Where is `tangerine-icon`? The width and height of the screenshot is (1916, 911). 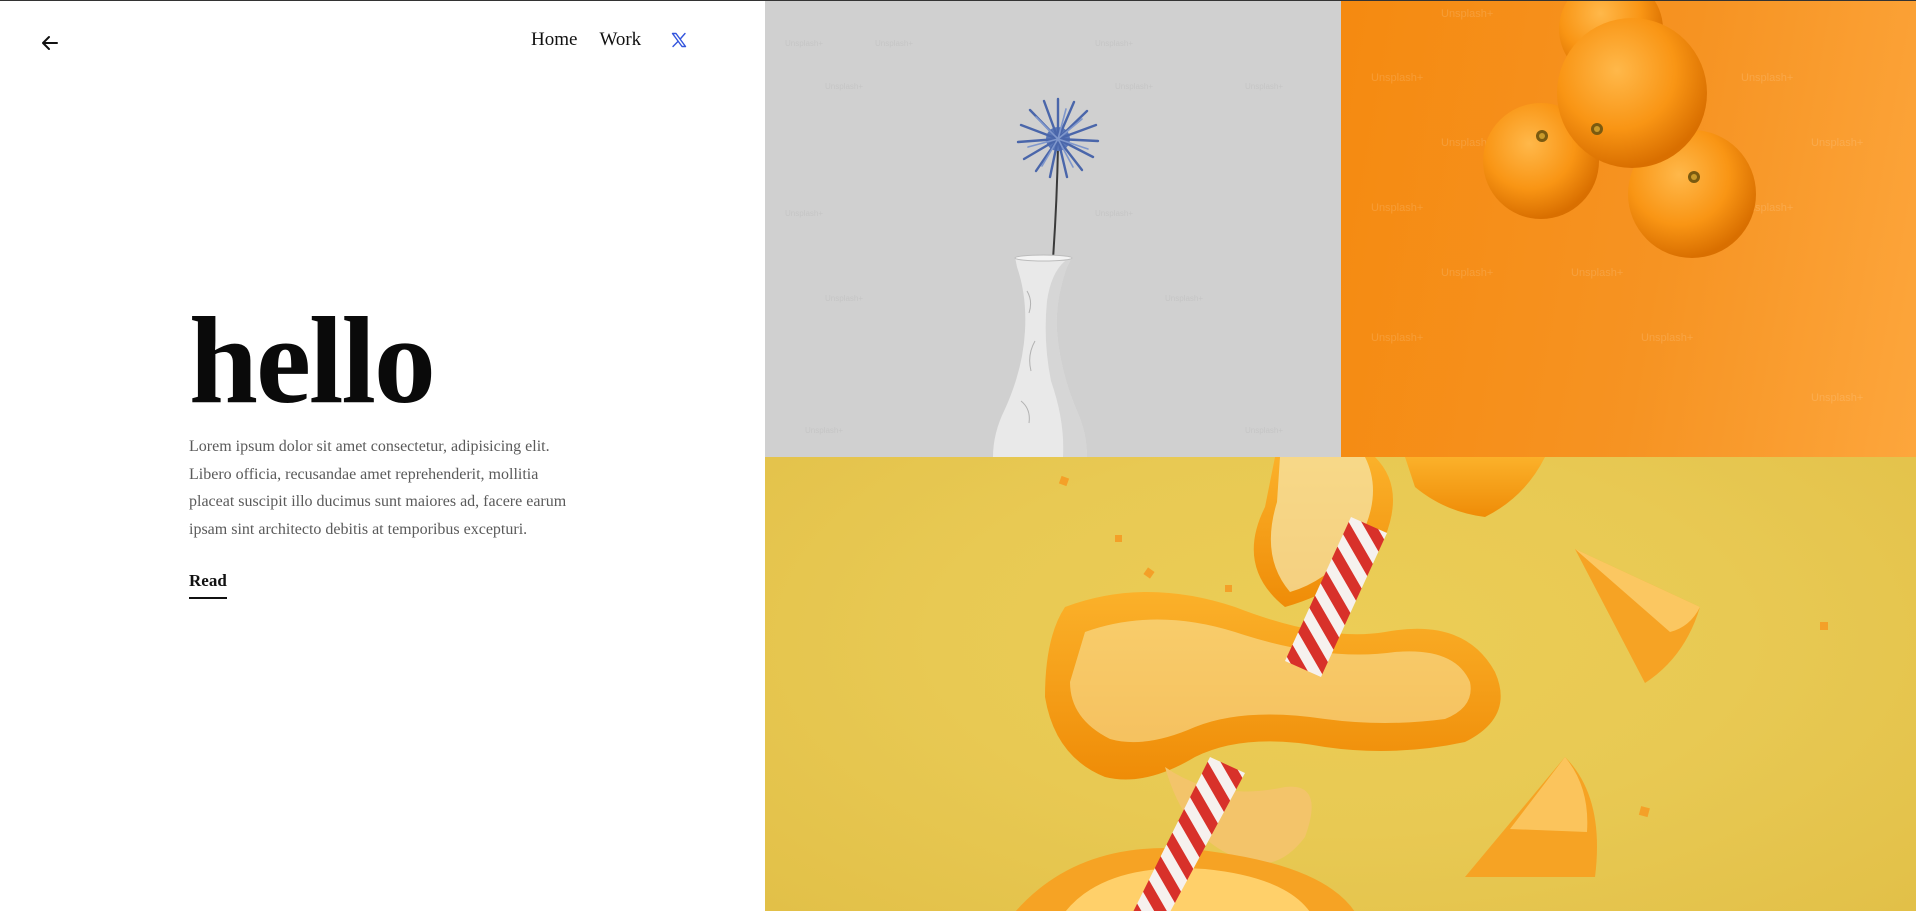 tangerine-icon is located at coordinates (1619, 129).